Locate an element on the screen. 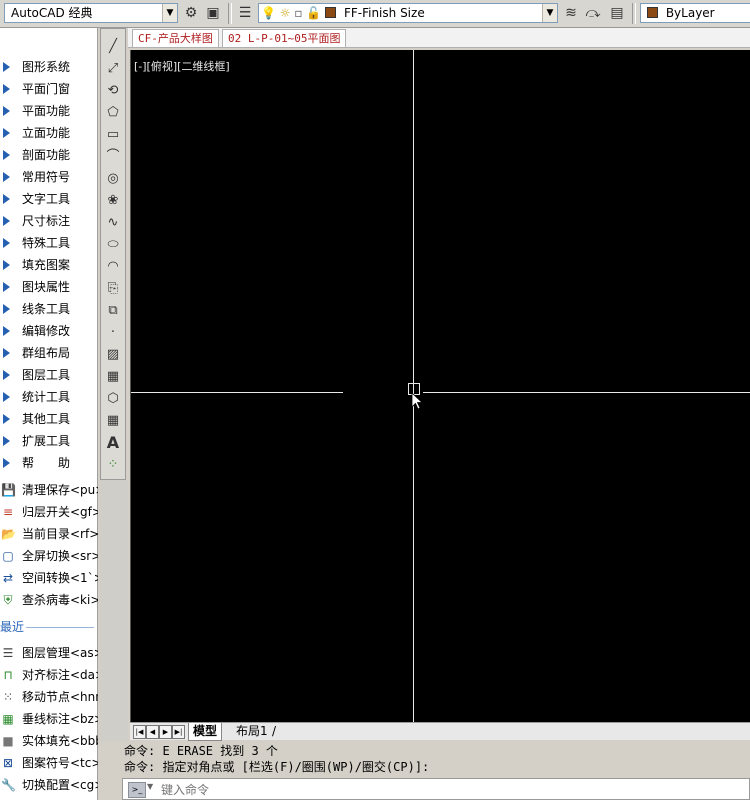 Image resolution: width=750 pixels, height=800 pixels. workspace-dropdown: AutoCAD 经典 ▼ is located at coordinates (91, 13).